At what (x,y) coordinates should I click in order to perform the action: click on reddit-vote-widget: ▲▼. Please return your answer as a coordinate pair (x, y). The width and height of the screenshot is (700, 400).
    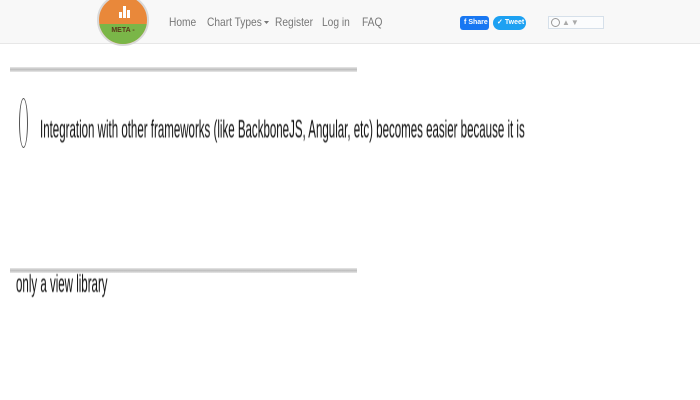
    Looking at the image, I should click on (576, 22).